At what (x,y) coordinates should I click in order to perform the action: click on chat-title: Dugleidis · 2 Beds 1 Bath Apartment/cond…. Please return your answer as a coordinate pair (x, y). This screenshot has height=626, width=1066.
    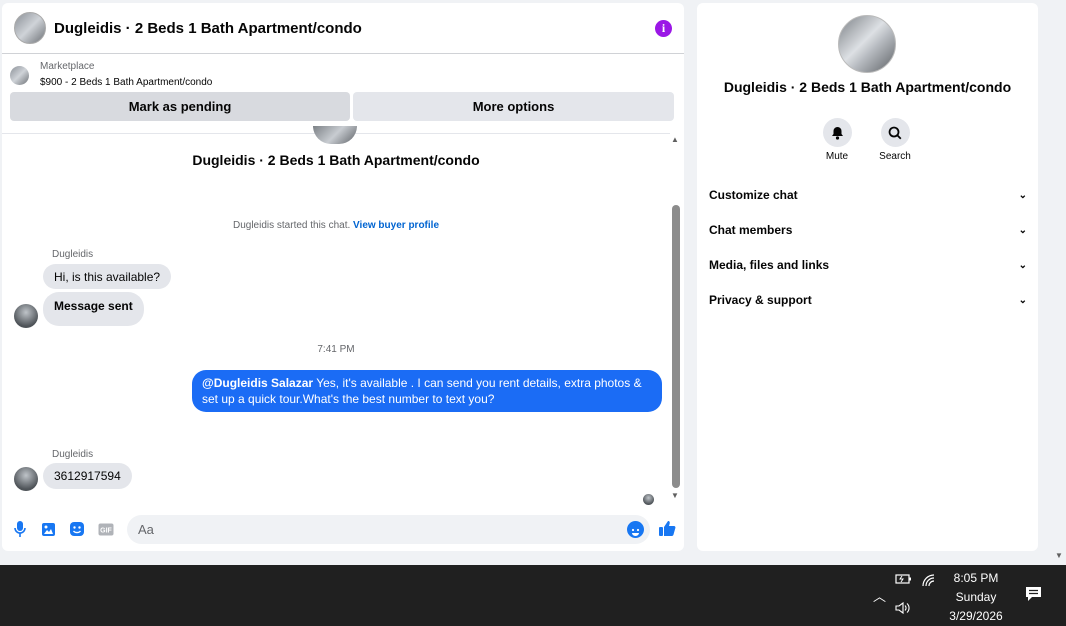
    Looking at the image, I should click on (354, 28).